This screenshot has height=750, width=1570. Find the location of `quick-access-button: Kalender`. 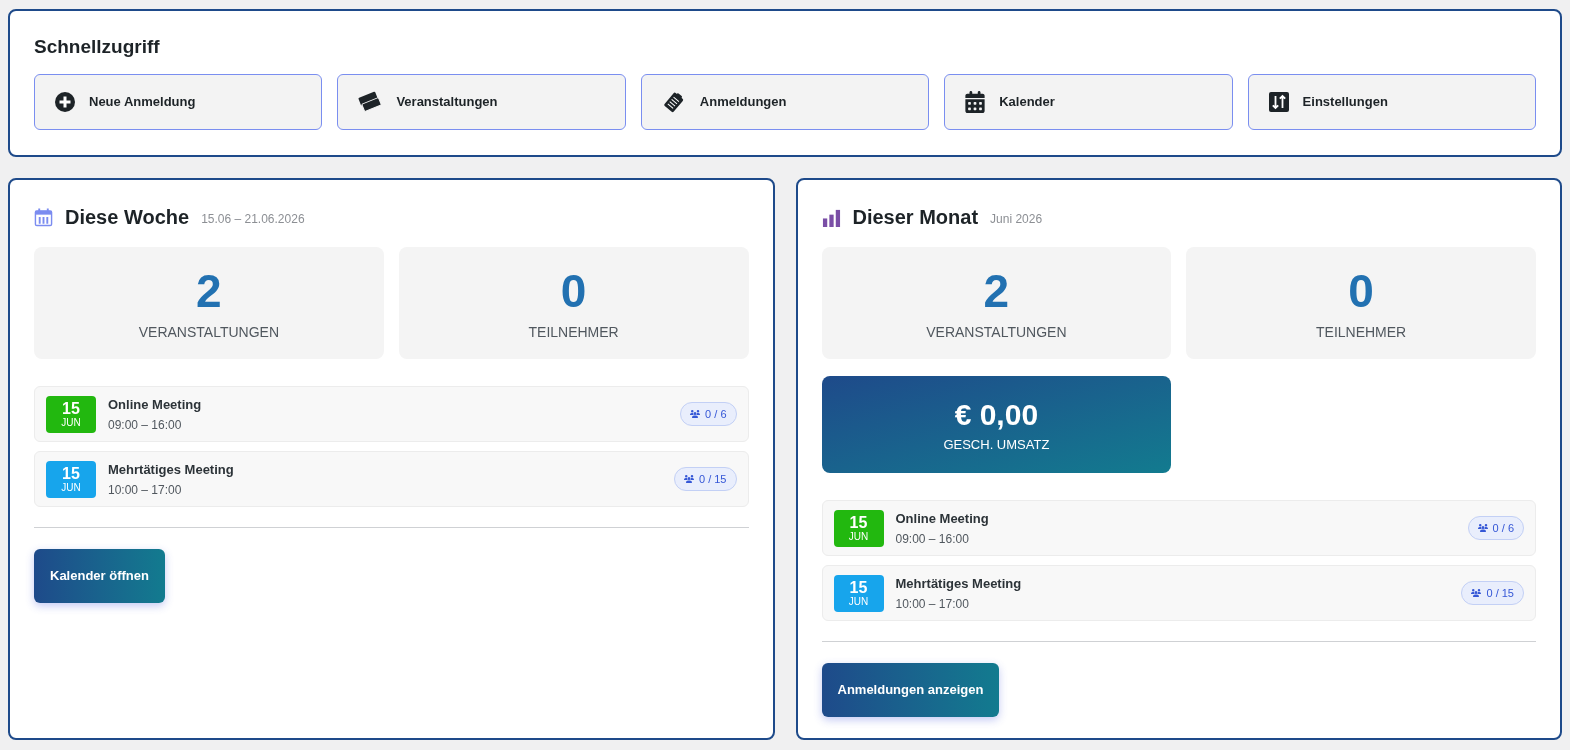

quick-access-button: Kalender is located at coordinates (1088, 102).